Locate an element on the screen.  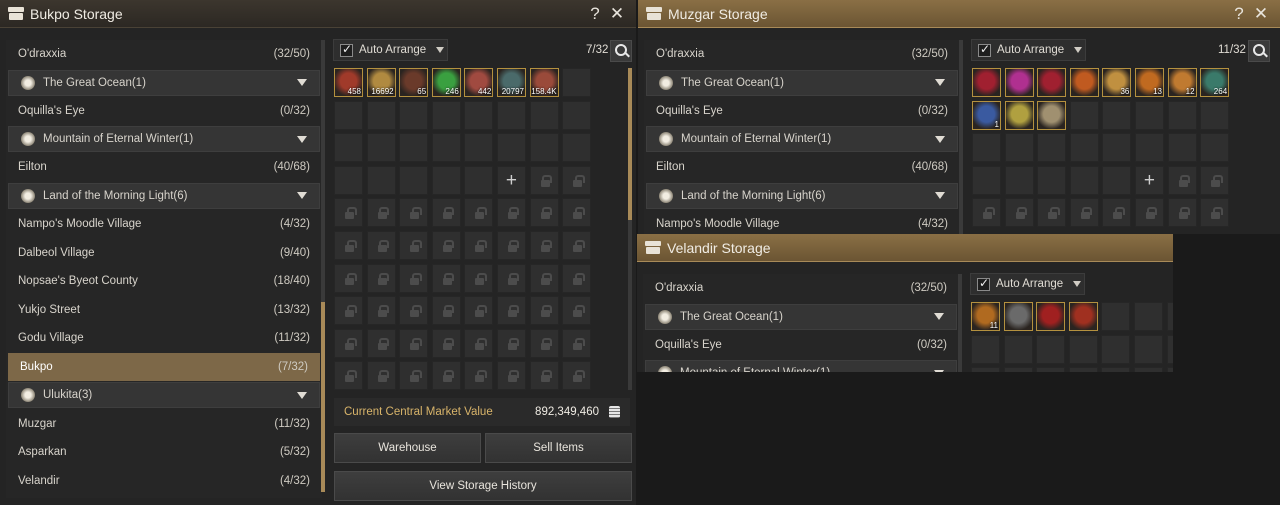
town-item-godu-village: Godu Village (11/32) is located at coordinates (164, 338).